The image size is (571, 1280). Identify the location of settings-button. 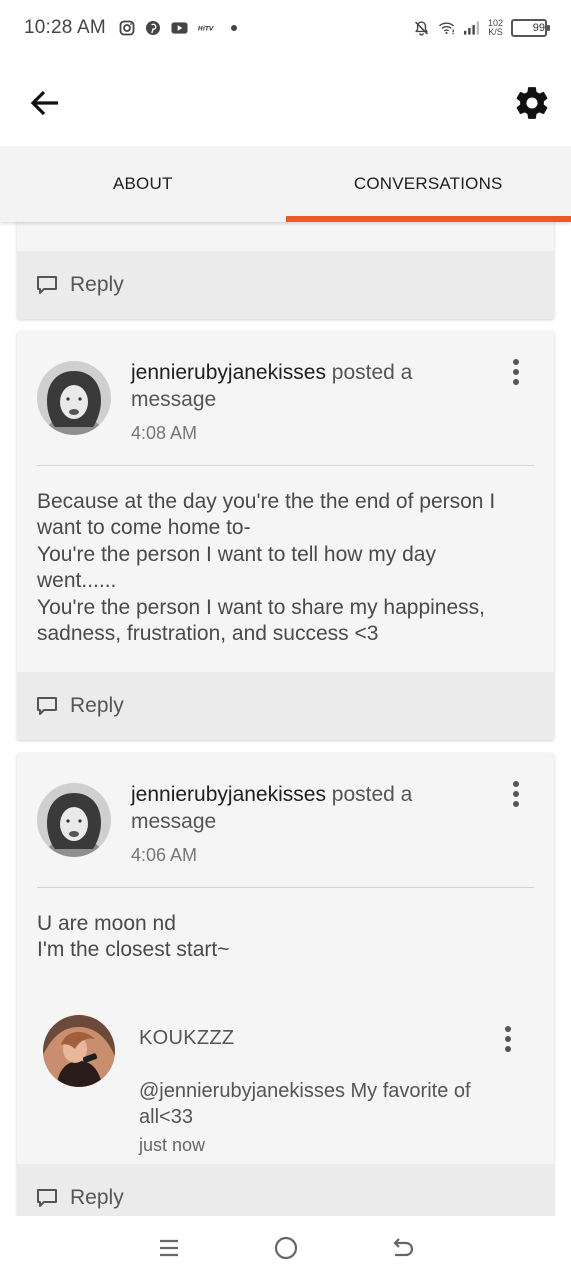
(532, 103).